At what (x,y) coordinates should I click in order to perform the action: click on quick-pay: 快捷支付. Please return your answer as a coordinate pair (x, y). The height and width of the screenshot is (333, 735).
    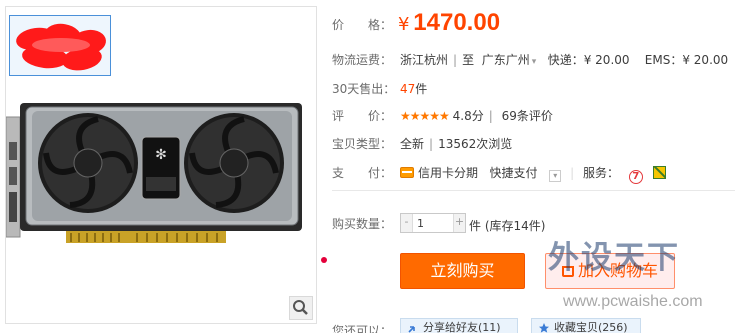
    Looking at the image, I should click on (513, 173).